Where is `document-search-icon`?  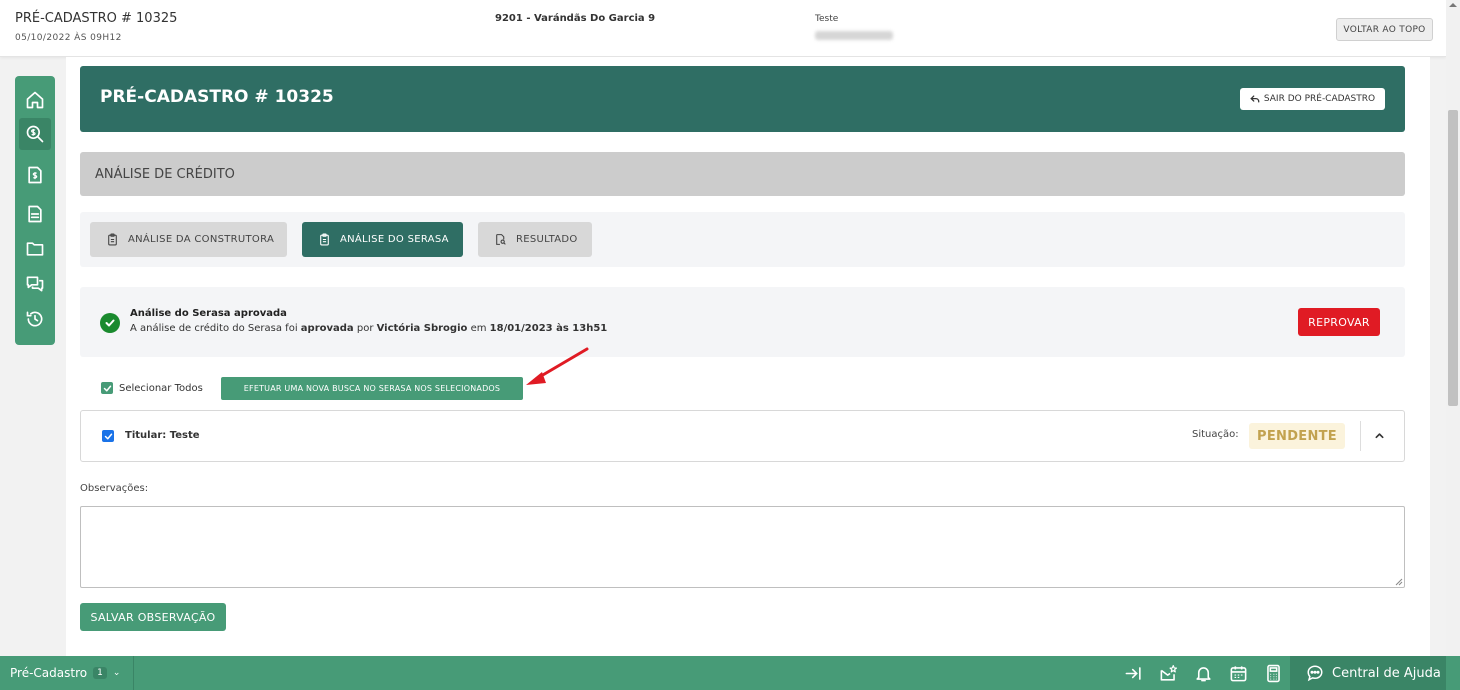 document-search-icon is located at coordinates (501, 239).